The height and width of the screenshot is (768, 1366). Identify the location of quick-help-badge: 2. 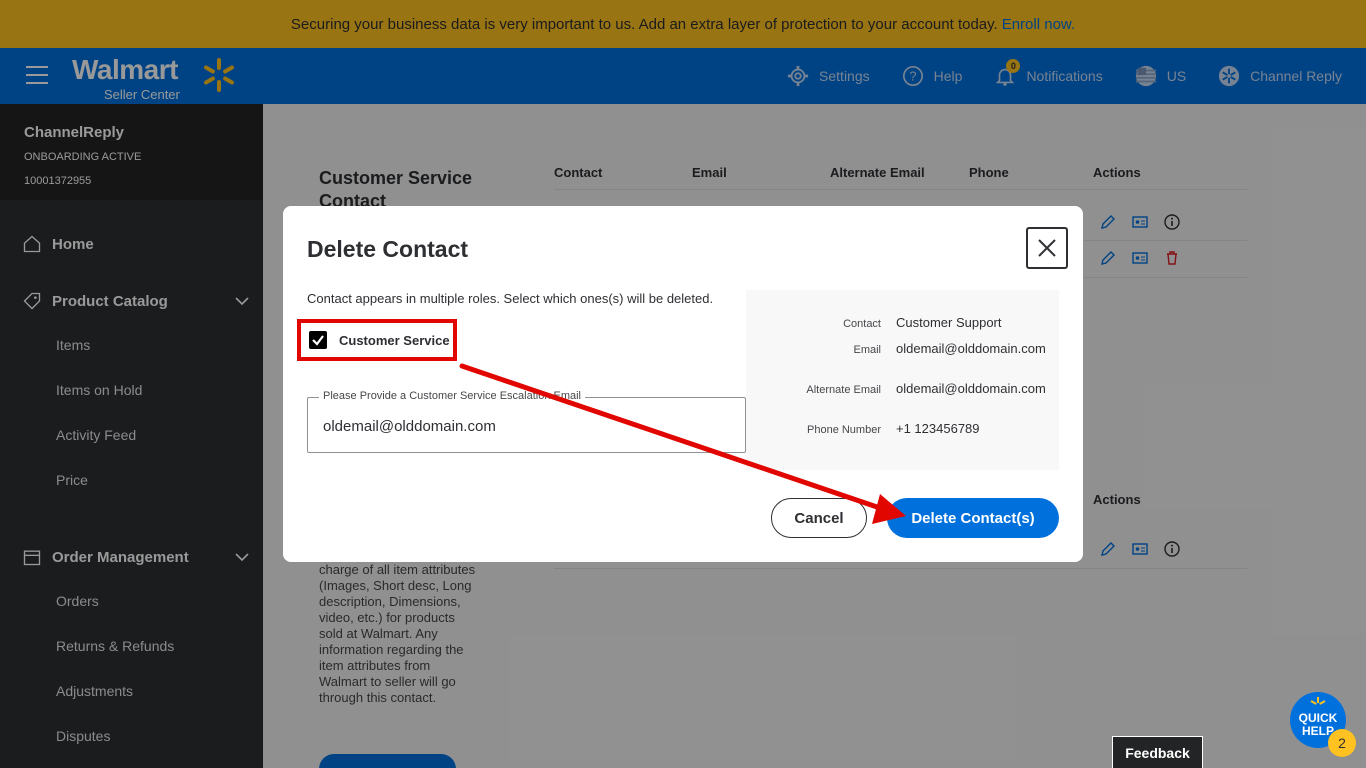
(1342, 743).